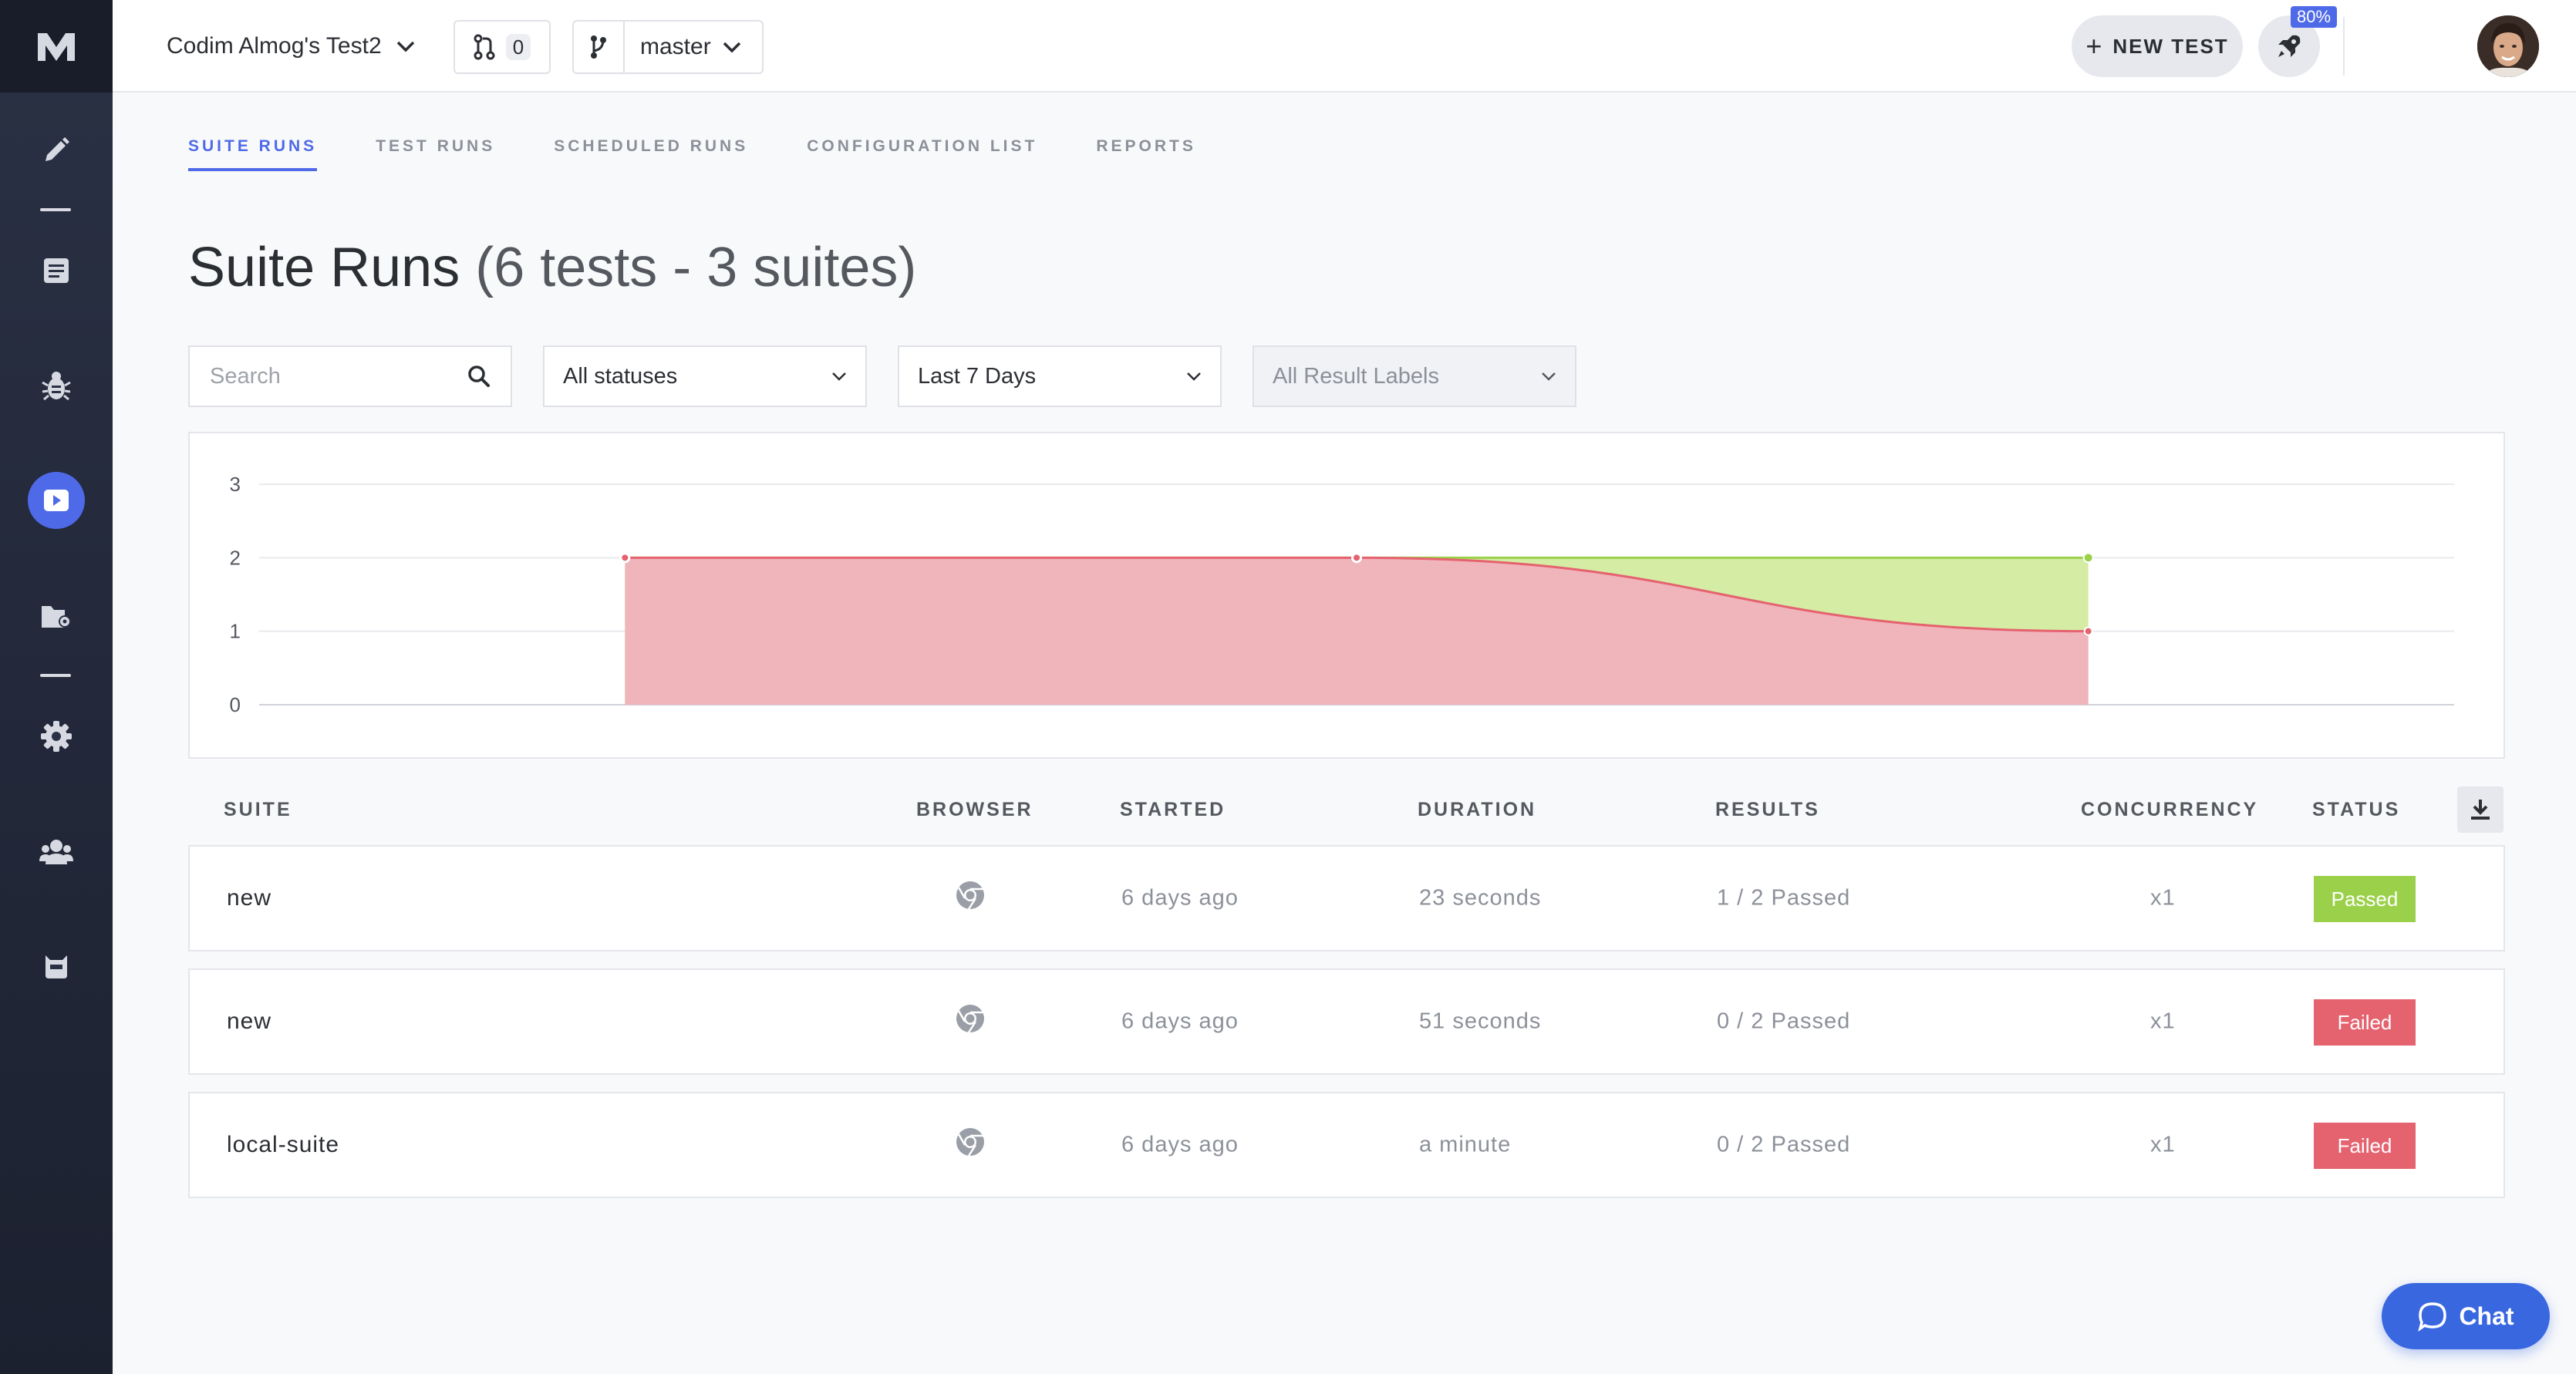  I want to click on folder-settings-icon, so click(56, 617).